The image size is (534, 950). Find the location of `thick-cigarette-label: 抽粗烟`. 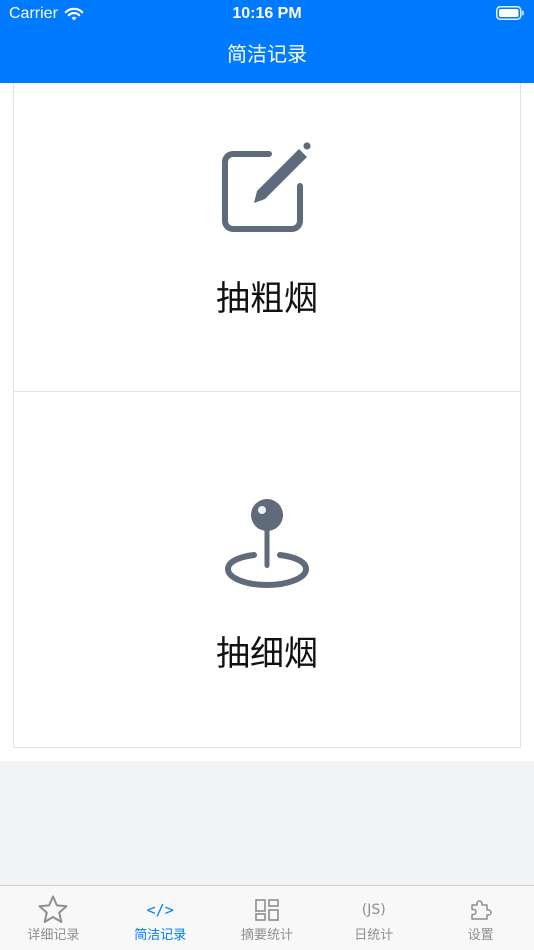

thick-cigarette-label: 抽粗烟 is located at coordinates (267, 299).